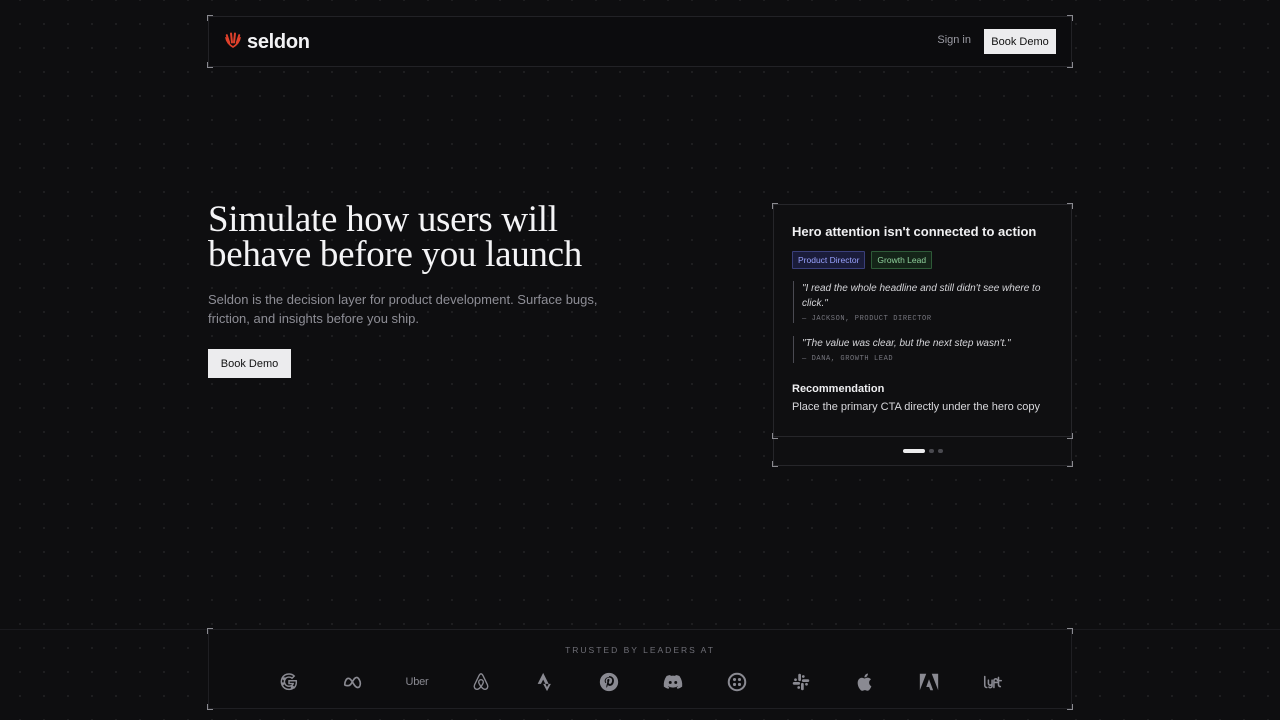  Describe the element at coordinates (929, 682) in the screenshot. I see `adobe-icon` at that location.